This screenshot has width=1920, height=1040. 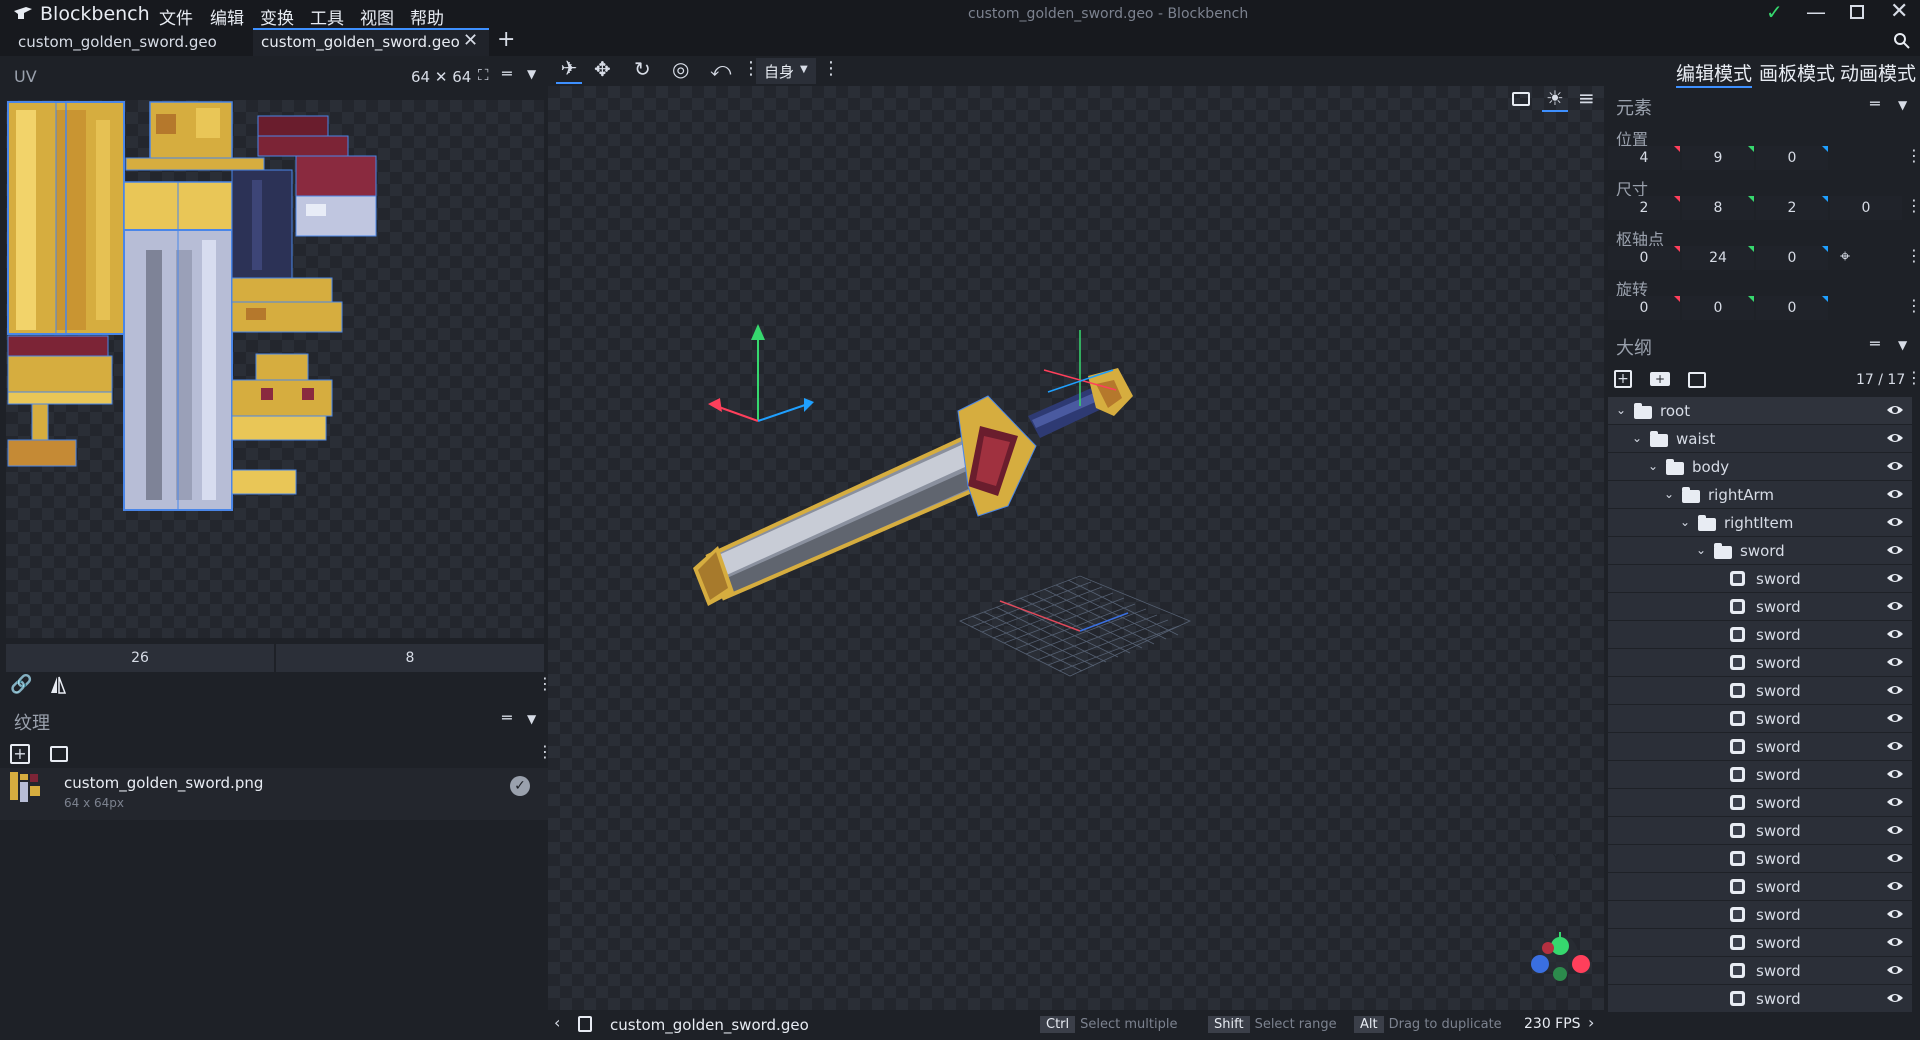 What do you see at coordinates (557, 1023) in the screenshot?
I see `chevron-left-icon: ‹` at bounding box center [557, 1023].